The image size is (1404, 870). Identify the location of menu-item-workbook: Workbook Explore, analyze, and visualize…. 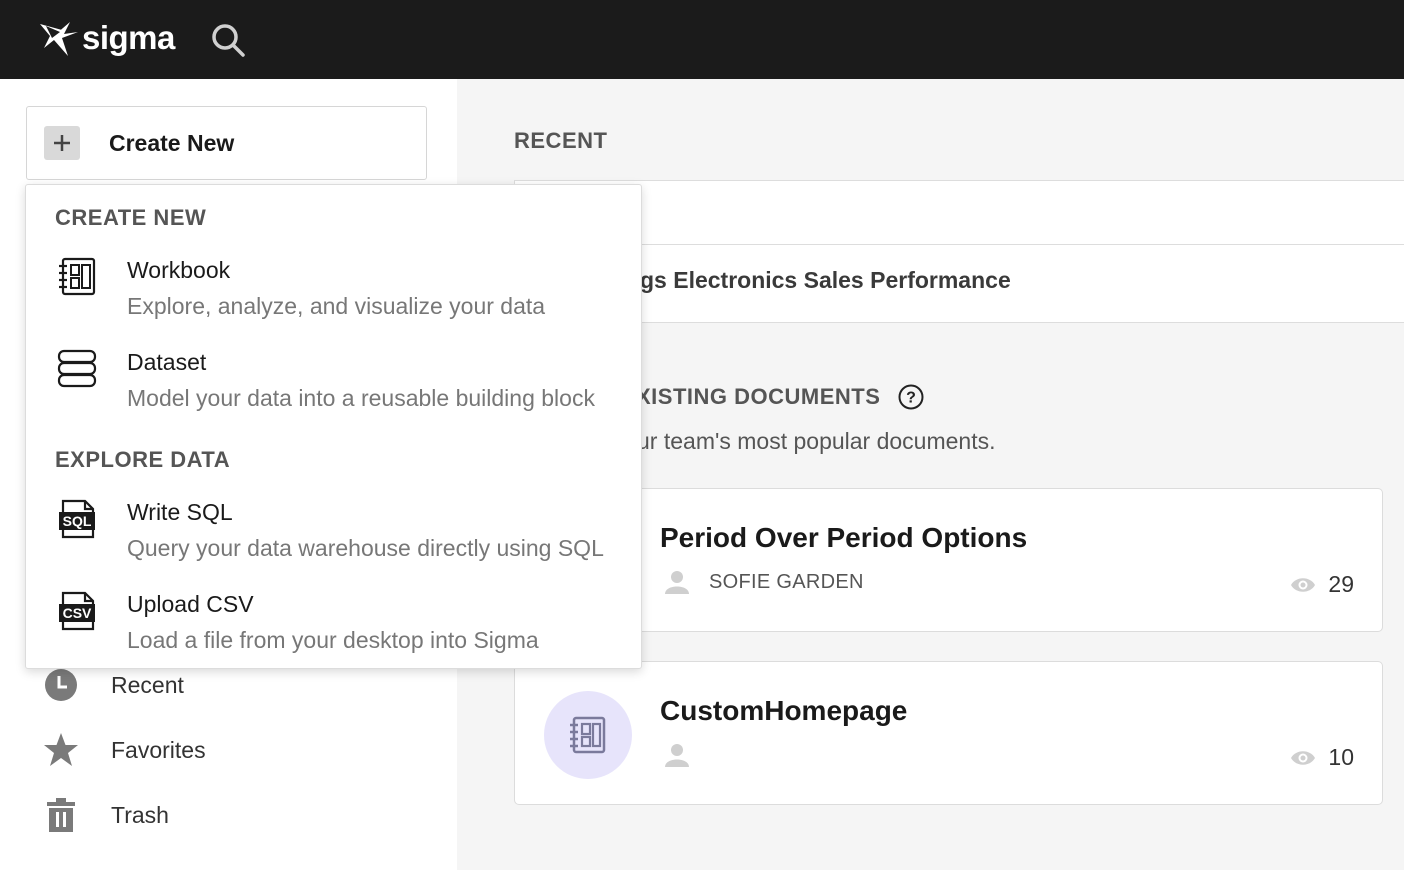
(333, 297).